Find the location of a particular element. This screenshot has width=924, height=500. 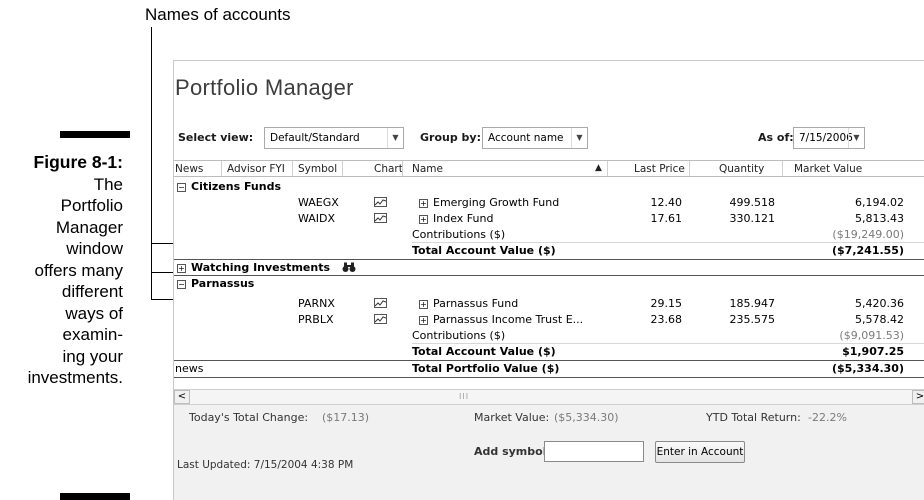

account-group-citizens: − Citizens Funds is located at coordinates (549, 186).